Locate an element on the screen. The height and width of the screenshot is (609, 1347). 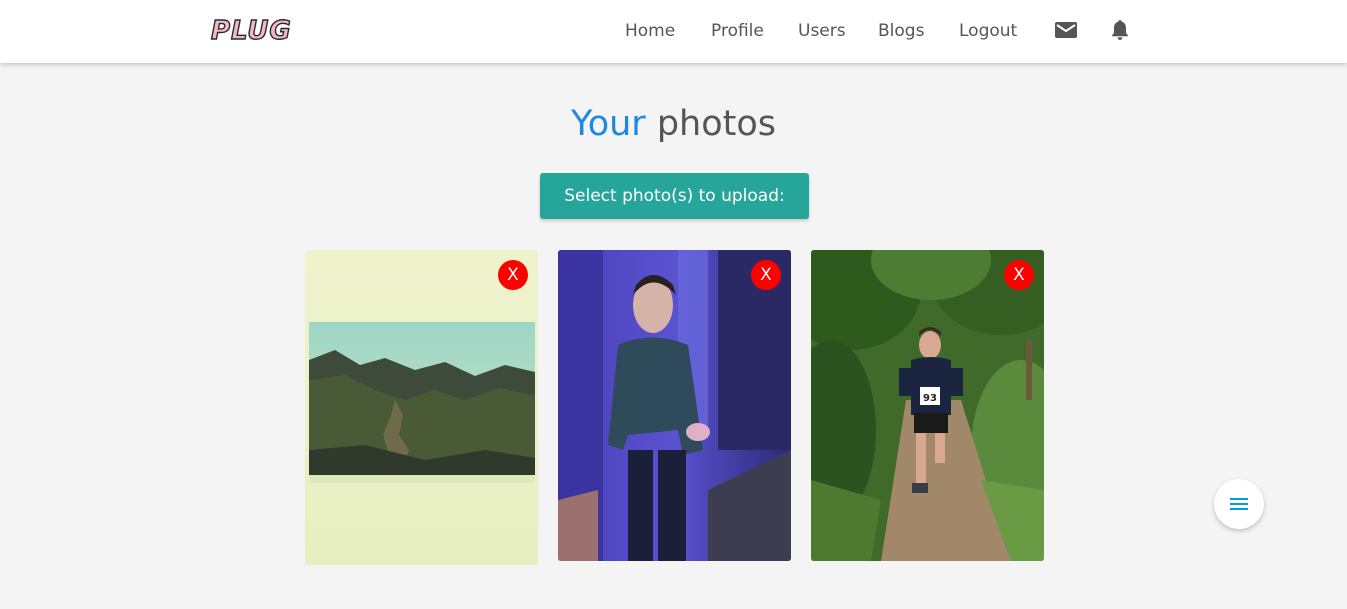
nav-link-profile: Profile is located at coordinates (737, 31).